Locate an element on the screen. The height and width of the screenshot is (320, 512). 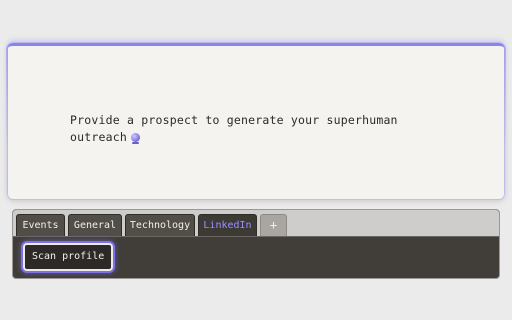
crystal-ball-icon is located at coordinates (135, 138).